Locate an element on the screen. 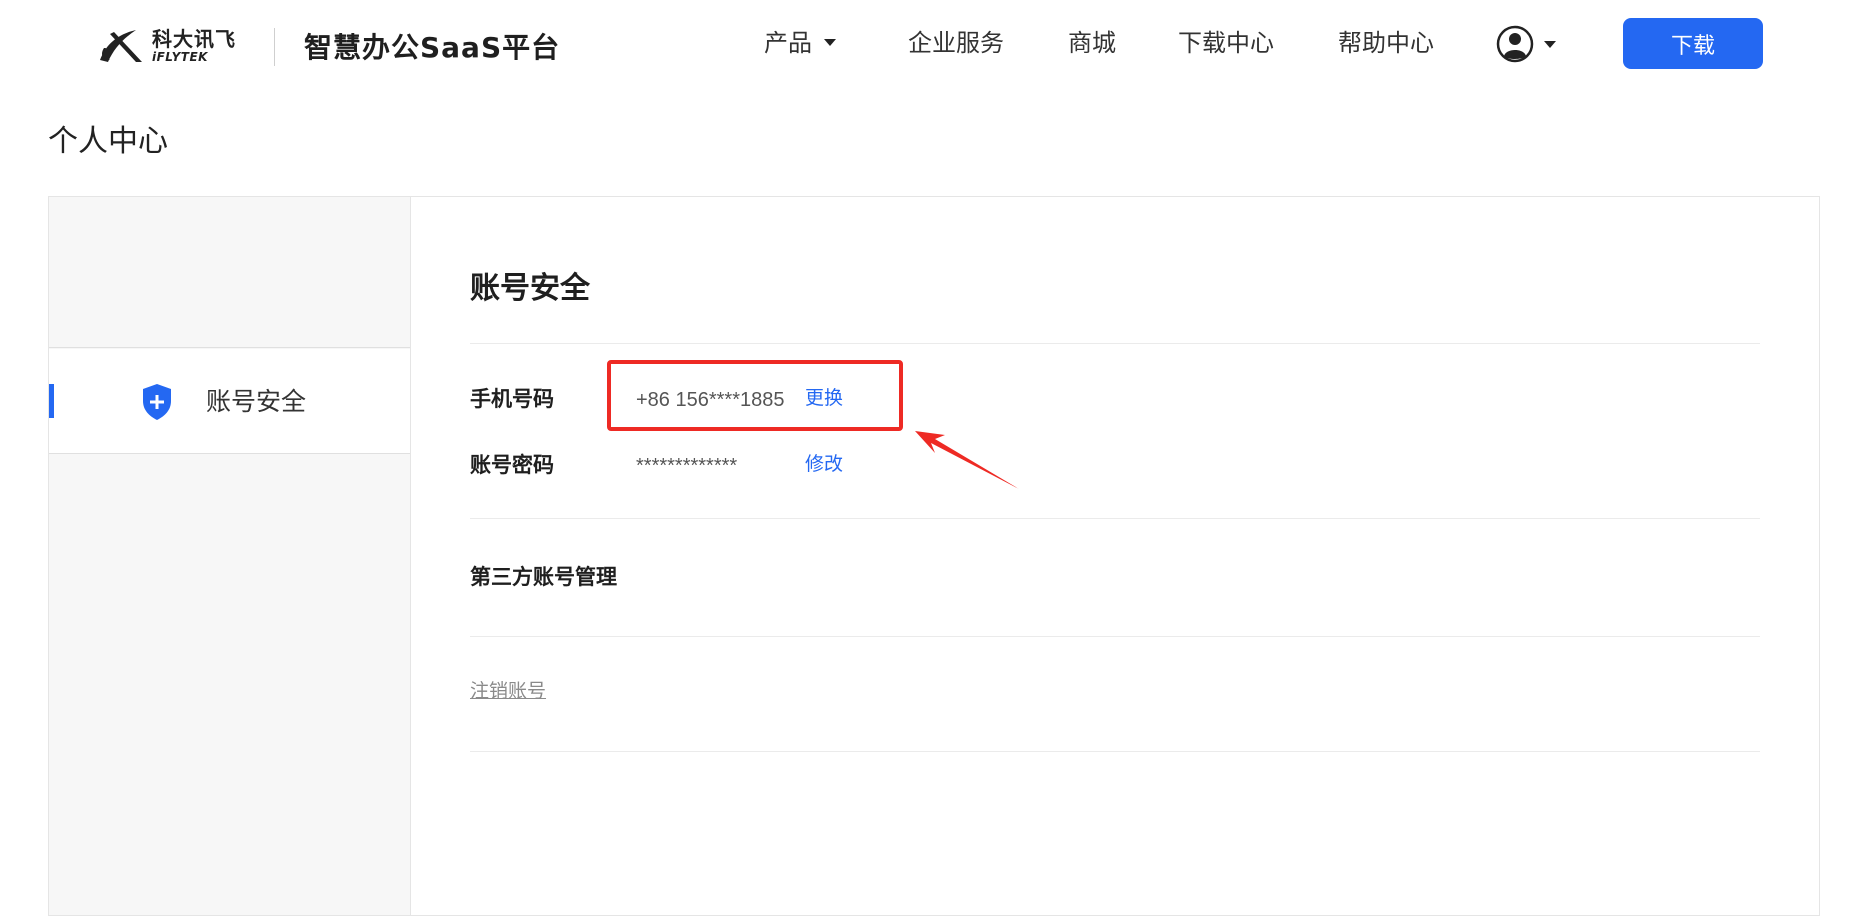 This screenshot has height=916, width=1849. user-menu-chevron-down-icon is located at coordinates (1550, 44).